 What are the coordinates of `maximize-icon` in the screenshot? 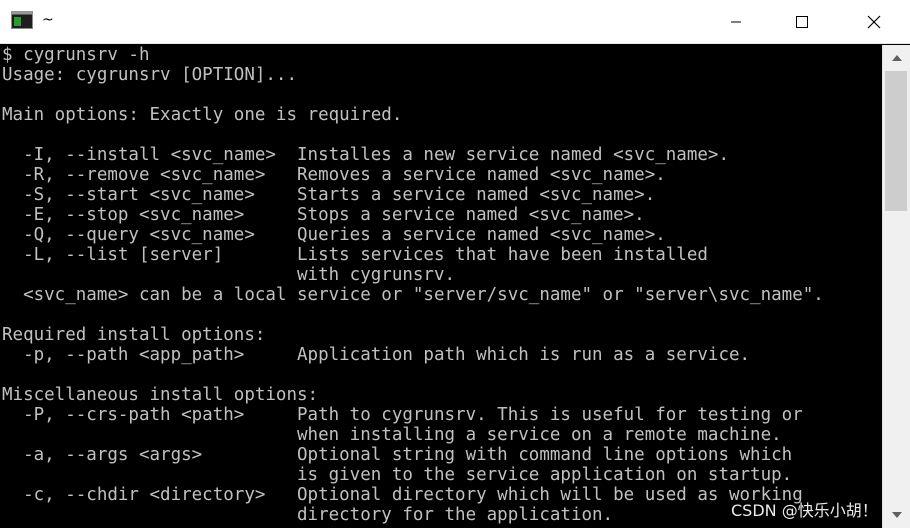 It's located at (802, 22).